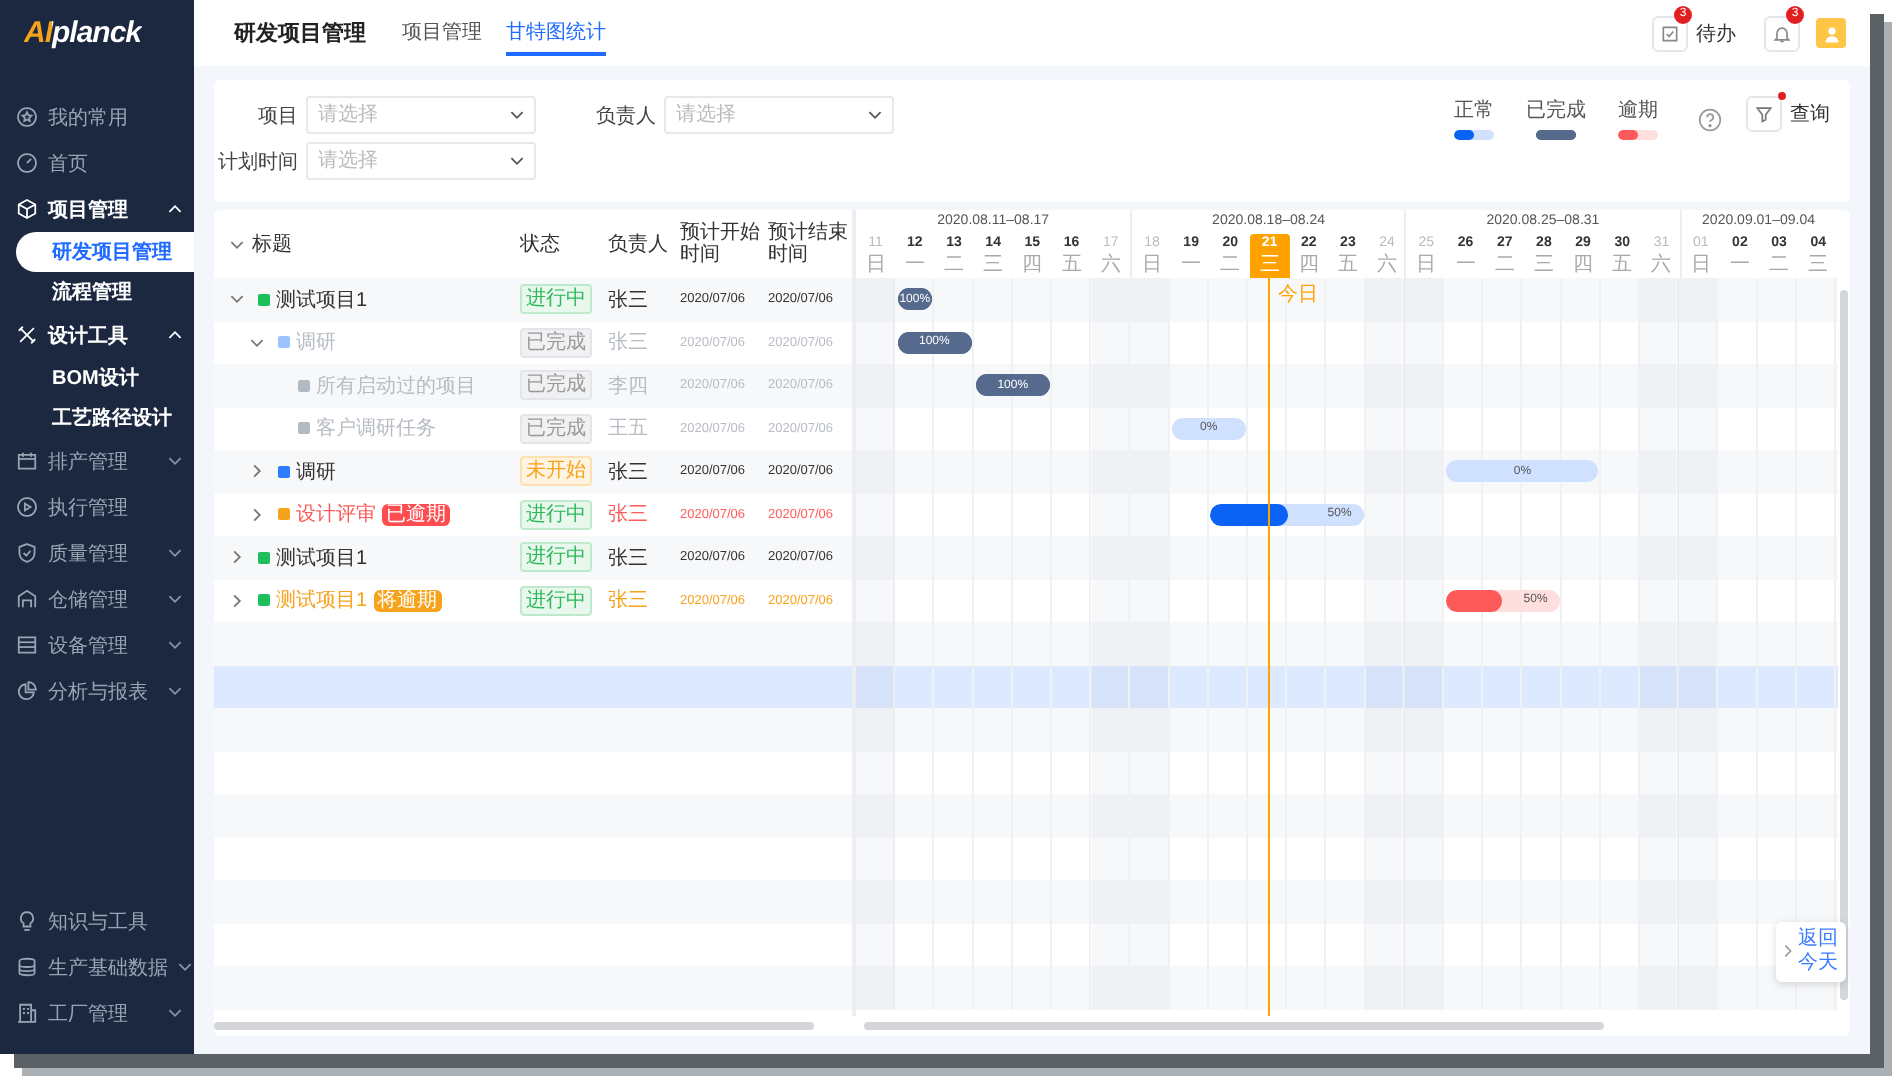 This screenshot has height=1082, width=1902. I want to click on status-tag: 将逾期, so click(407, 600).